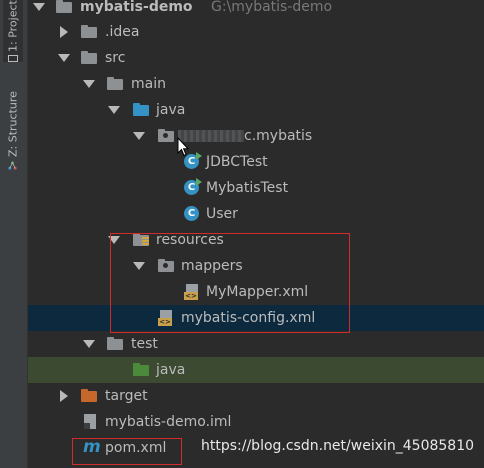 The width and height of the screenshot is (484, 468). I want to click on node-label: .idea, so click(122, 32).